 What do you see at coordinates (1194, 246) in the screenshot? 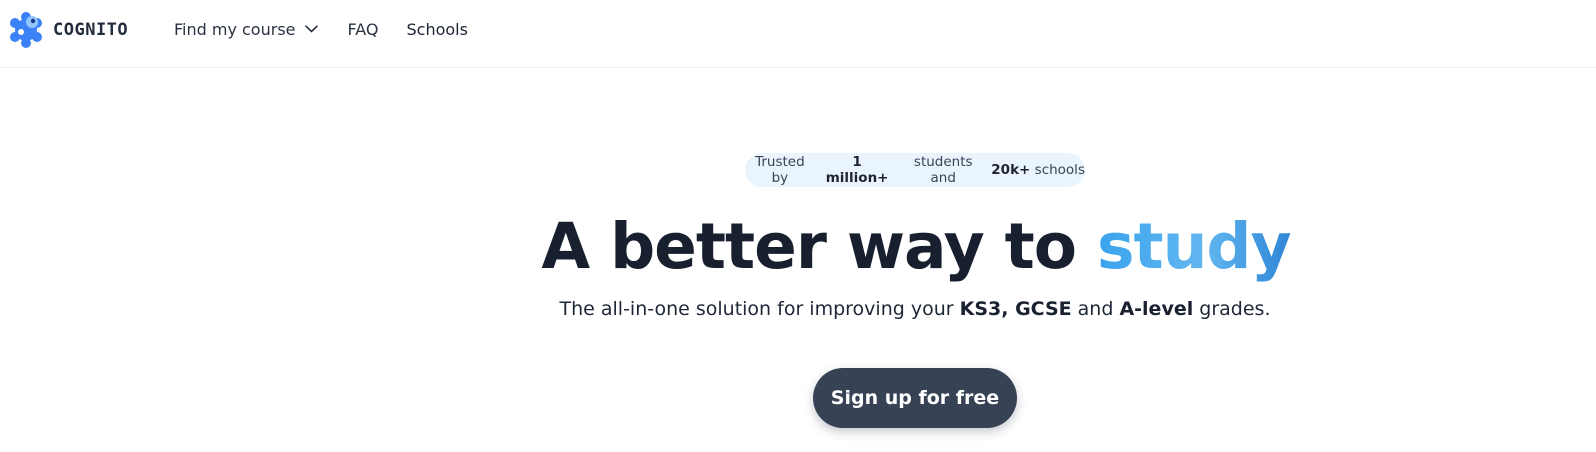
I see `headline-accent-word: study` at bounding box center [1194, 246].